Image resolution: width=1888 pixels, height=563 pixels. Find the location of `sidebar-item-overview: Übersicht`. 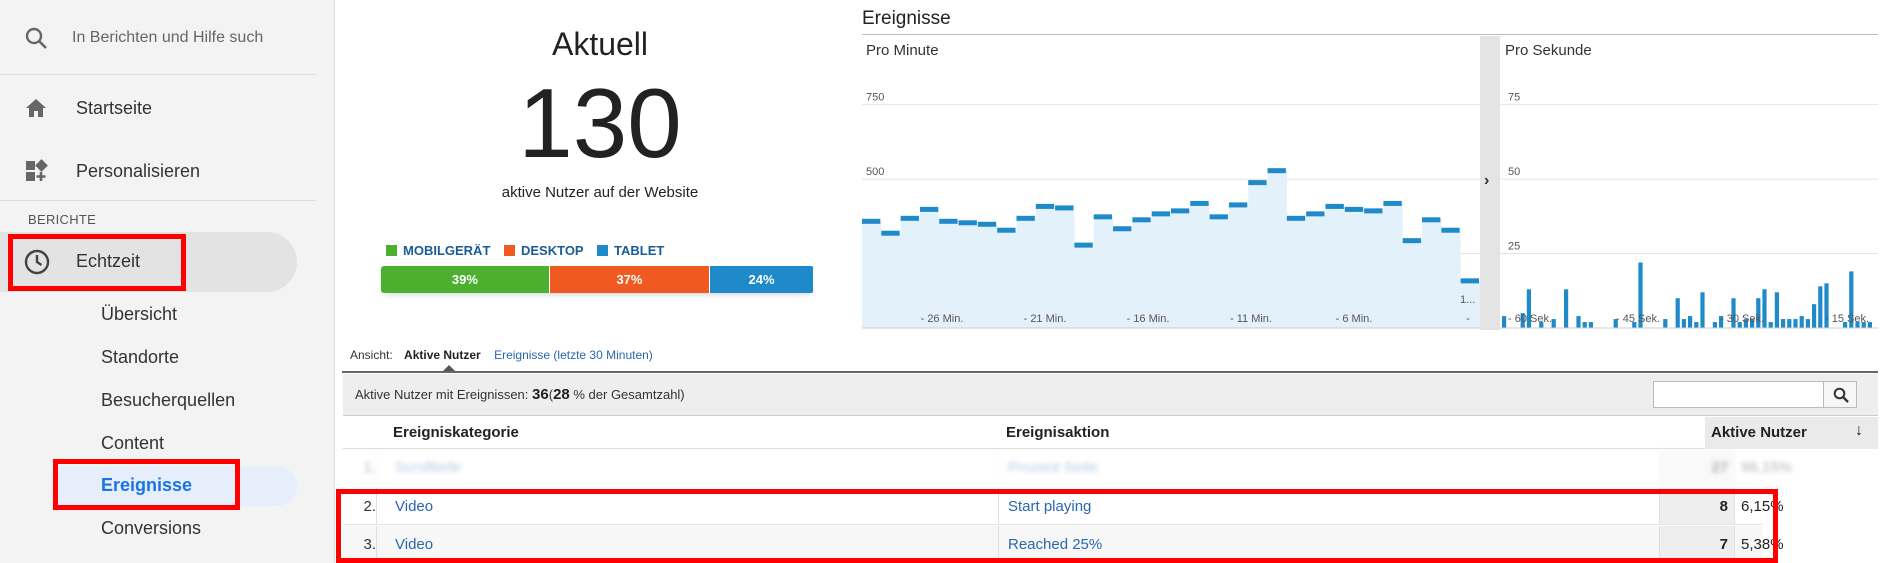

sidebar-item-overview: Übersicht is located at coordinates (139, 314).